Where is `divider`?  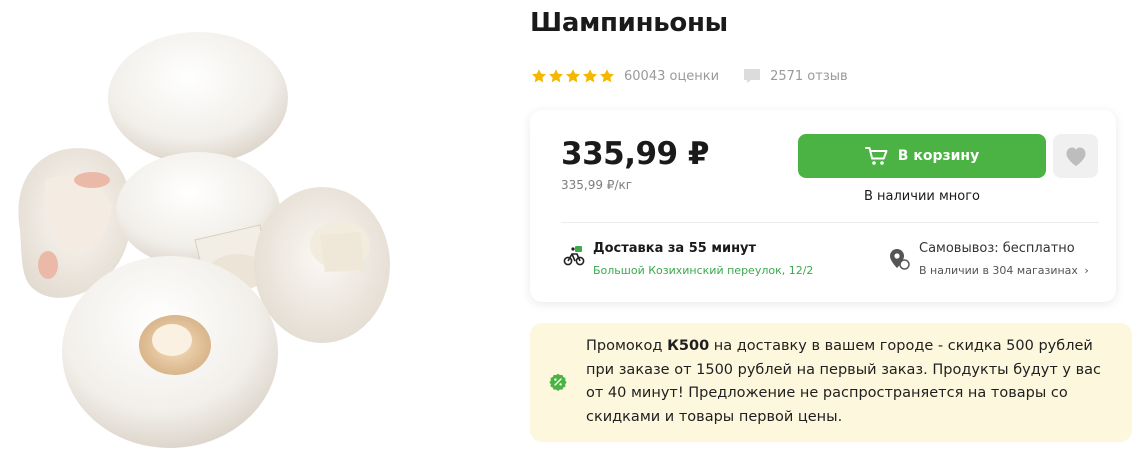 divider is located at coordinates (830, 222).